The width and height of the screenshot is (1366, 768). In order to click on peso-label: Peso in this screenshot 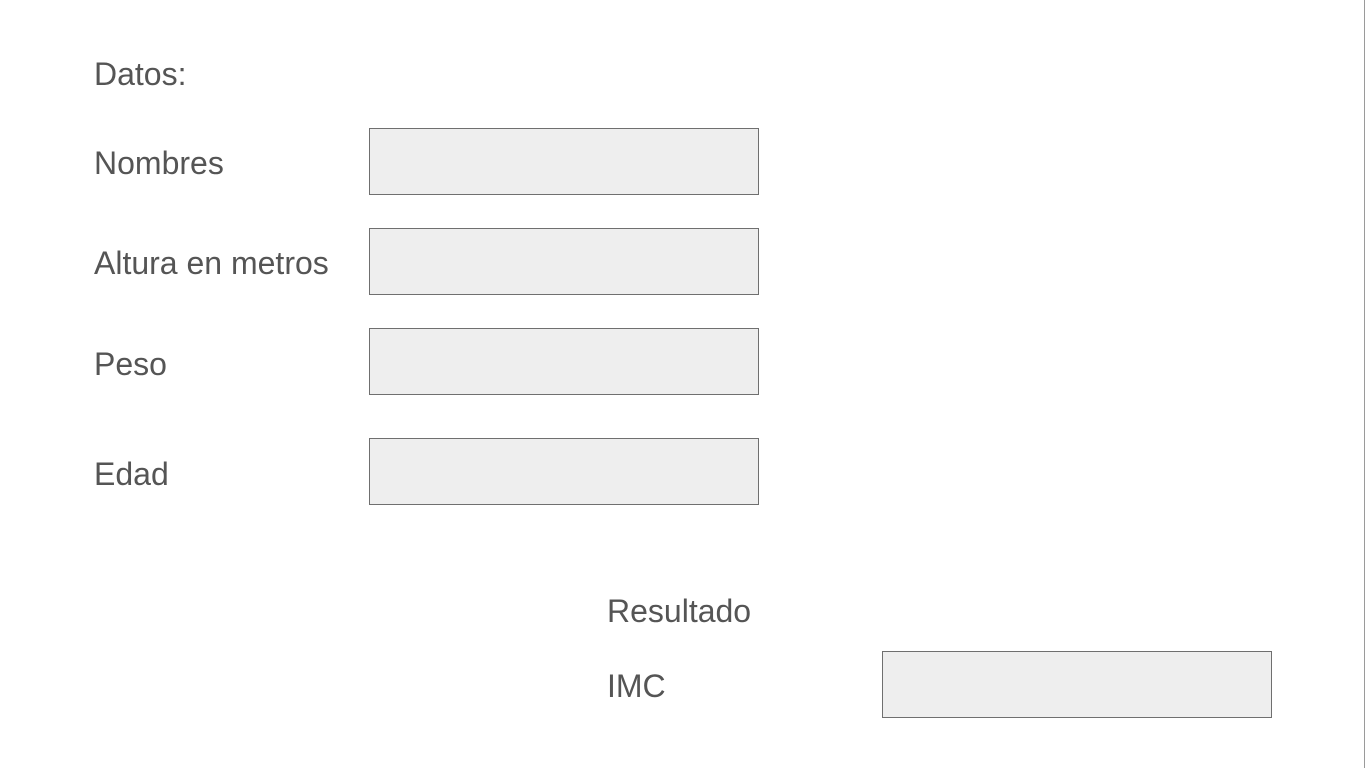, I will do `click(130, 364)`.